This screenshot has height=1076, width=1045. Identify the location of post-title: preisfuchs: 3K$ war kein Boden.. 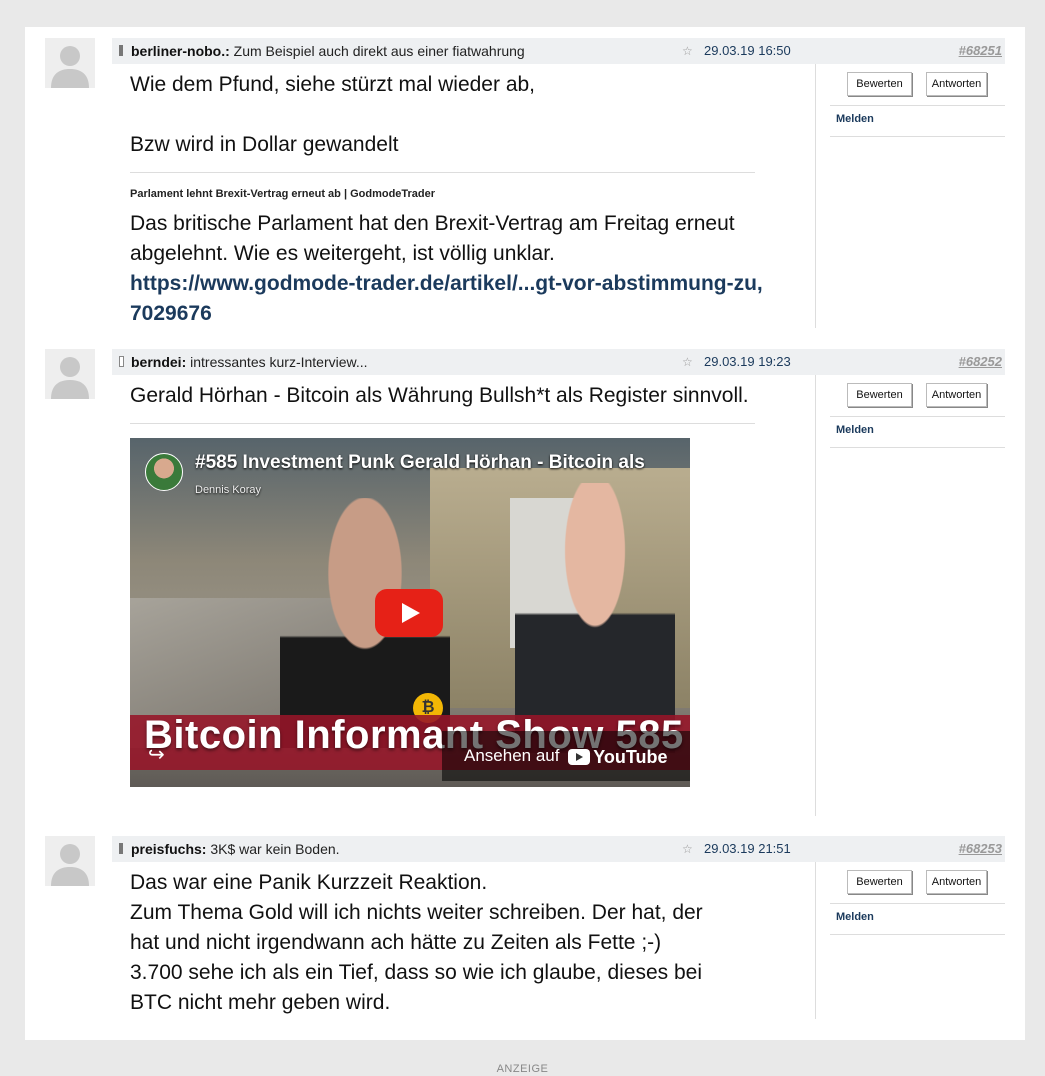
(235, 849).